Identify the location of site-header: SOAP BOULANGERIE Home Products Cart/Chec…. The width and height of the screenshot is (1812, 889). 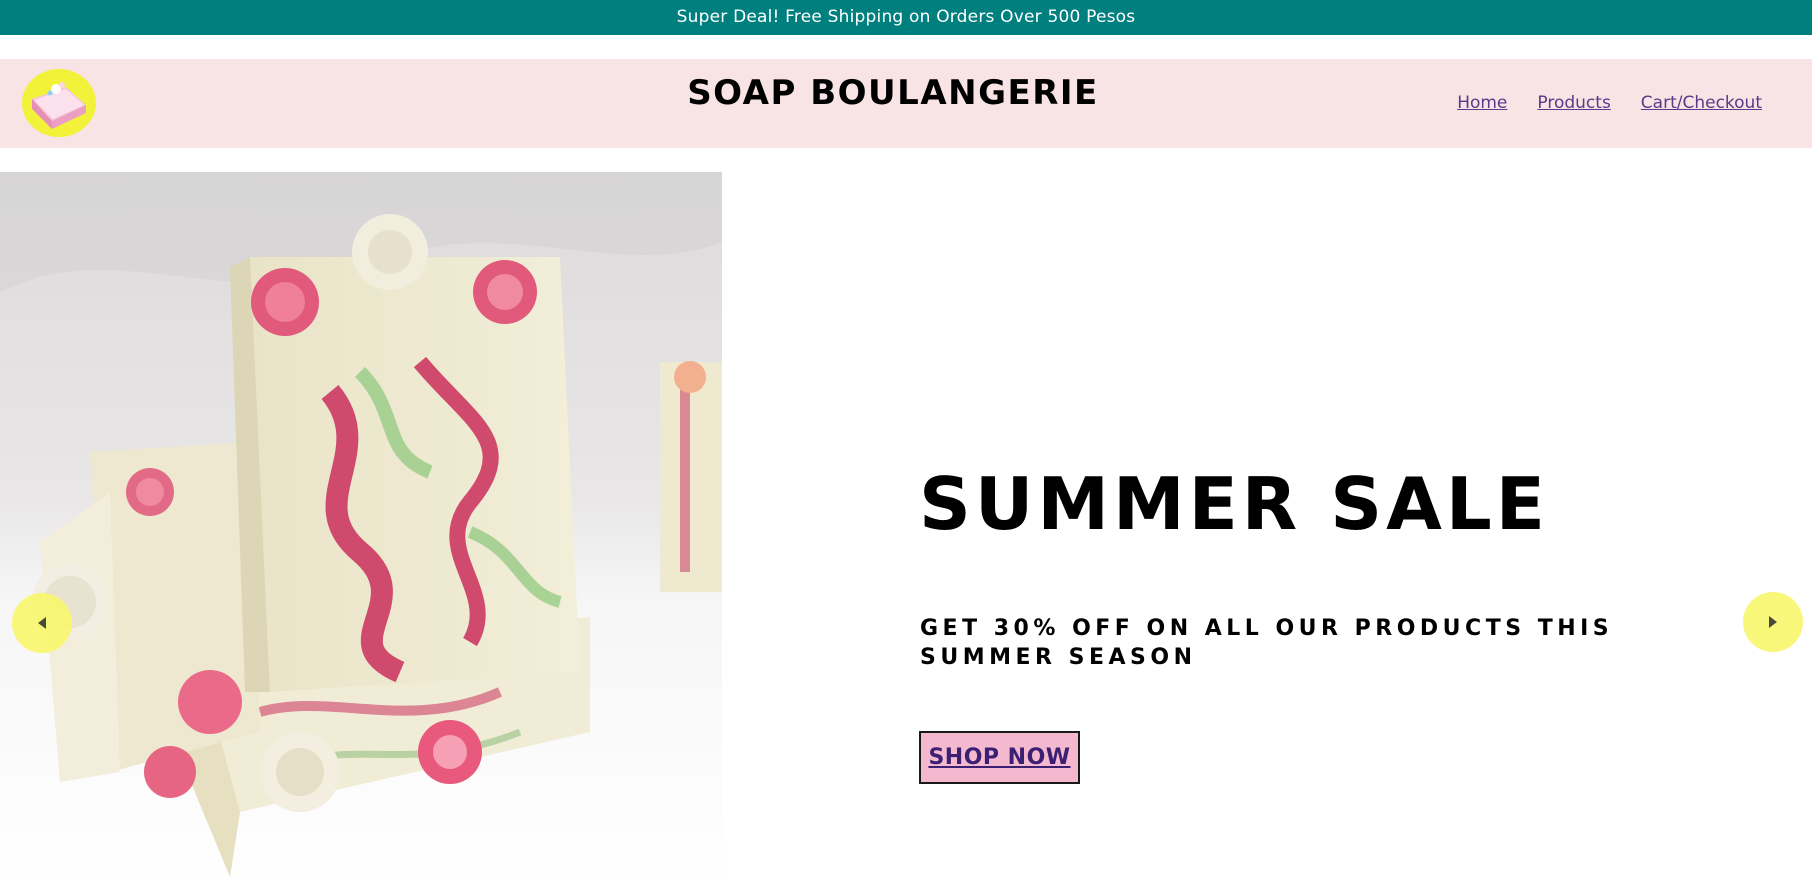
(906, 103).